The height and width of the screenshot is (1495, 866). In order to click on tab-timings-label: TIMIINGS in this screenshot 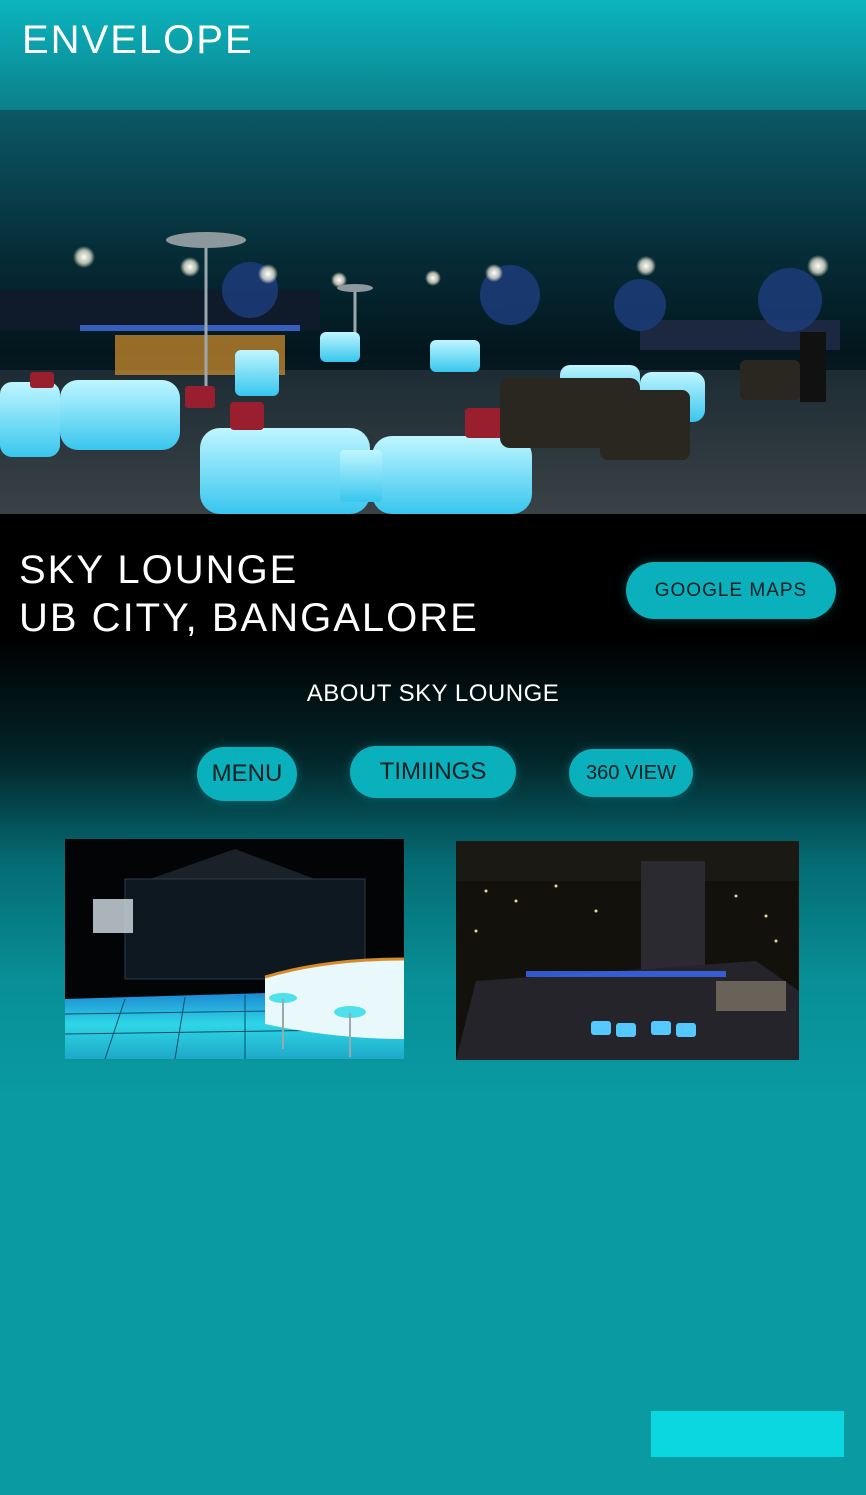, I will do `click(433, 771)`.